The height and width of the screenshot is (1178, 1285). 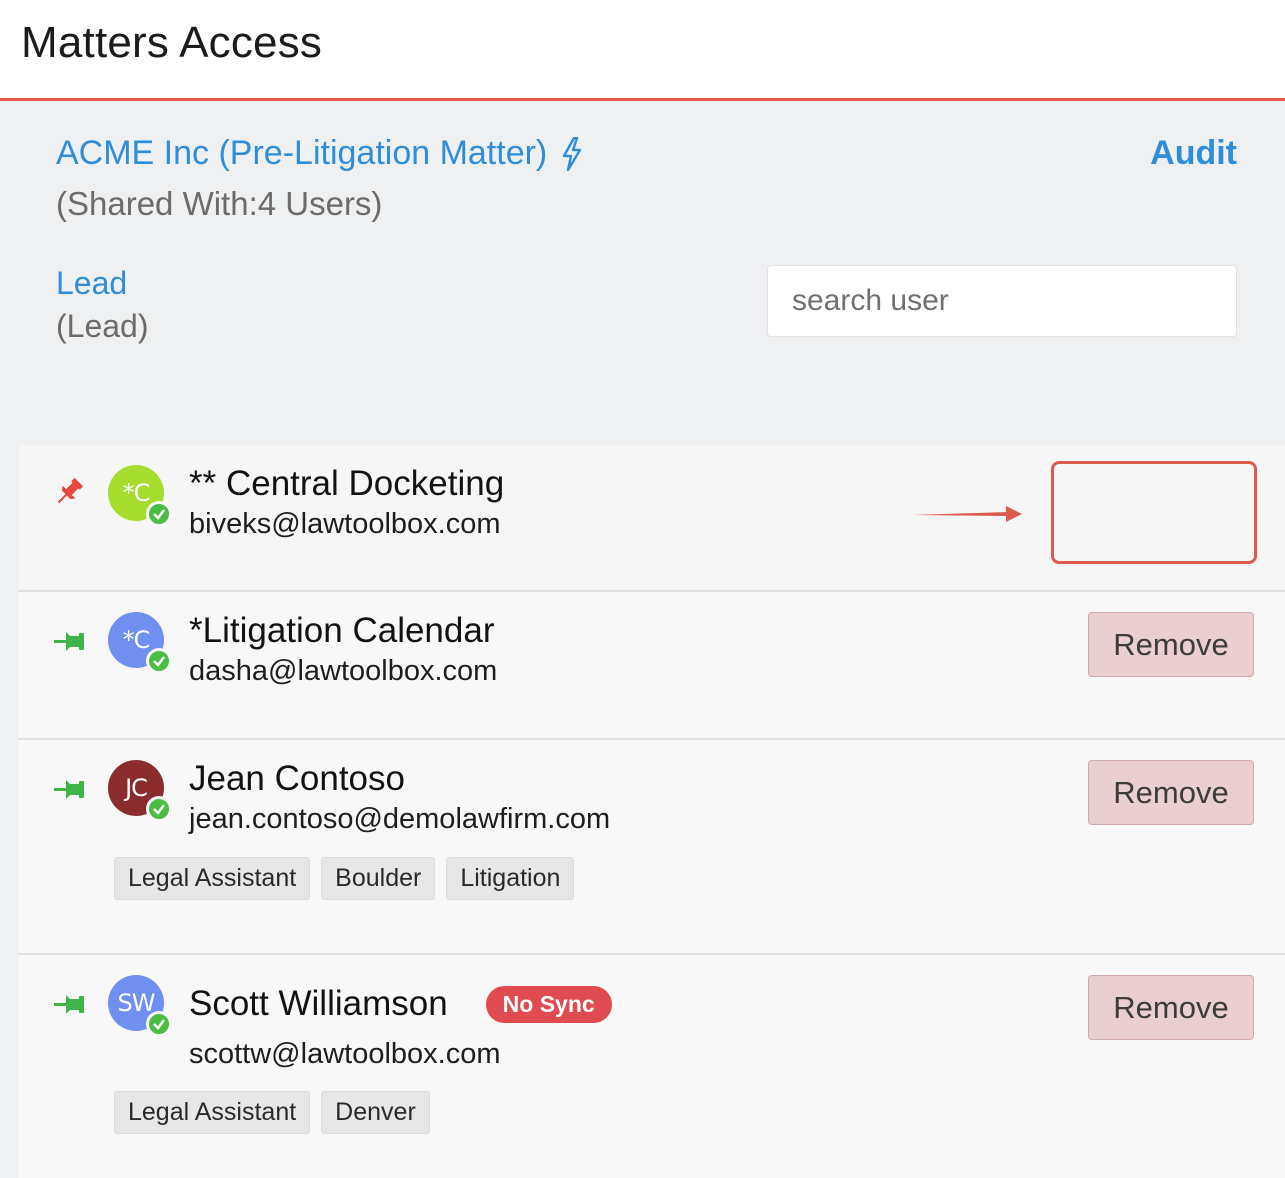 I want to click on user-email: jean.contoso@demolawfirm.com, so click(x=400, y=819).